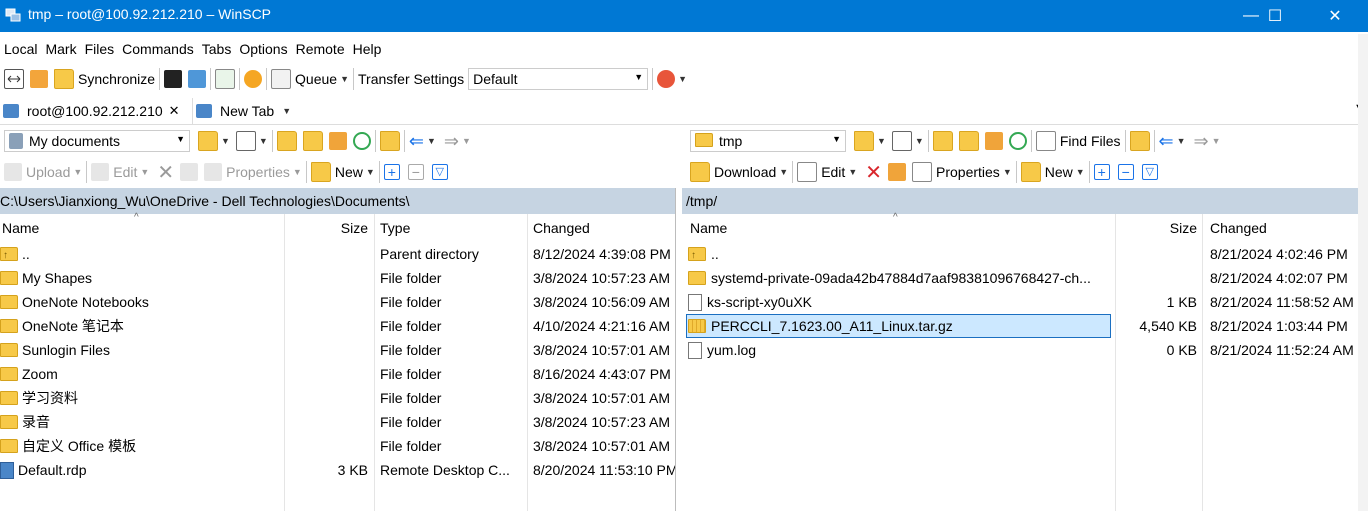  What do you see at coordinates (174, 111) in the screenshot?
I see `close-tab-icon: ✕` at bounding box center [174, 111].